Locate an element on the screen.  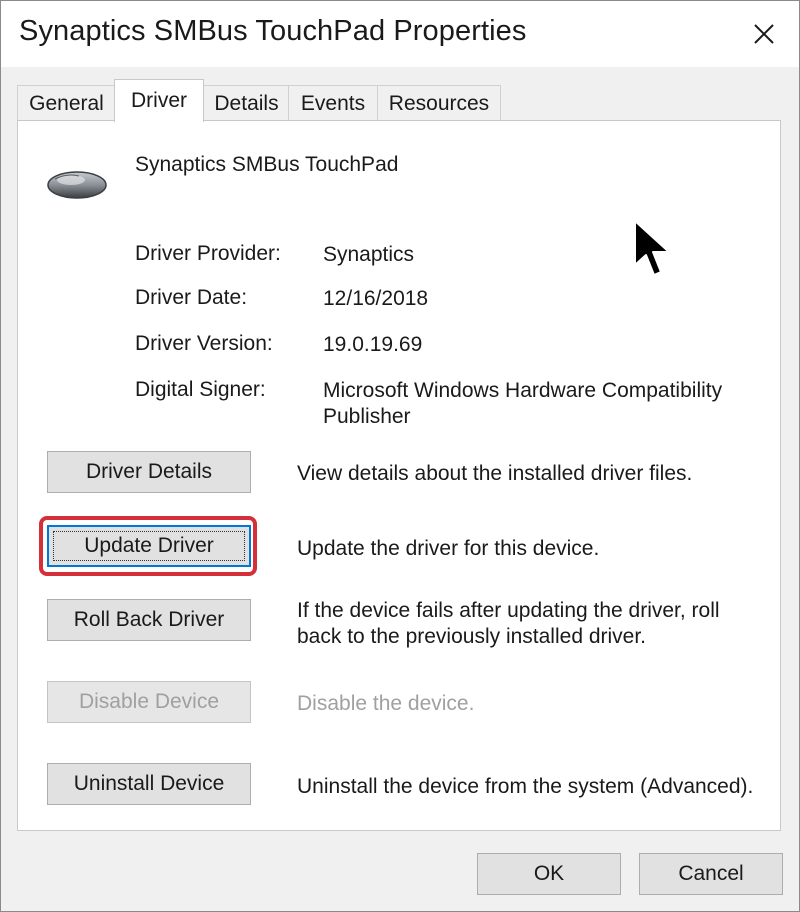
driver-version-value: 19.0.19.69 is located at coordinates (373, 344).